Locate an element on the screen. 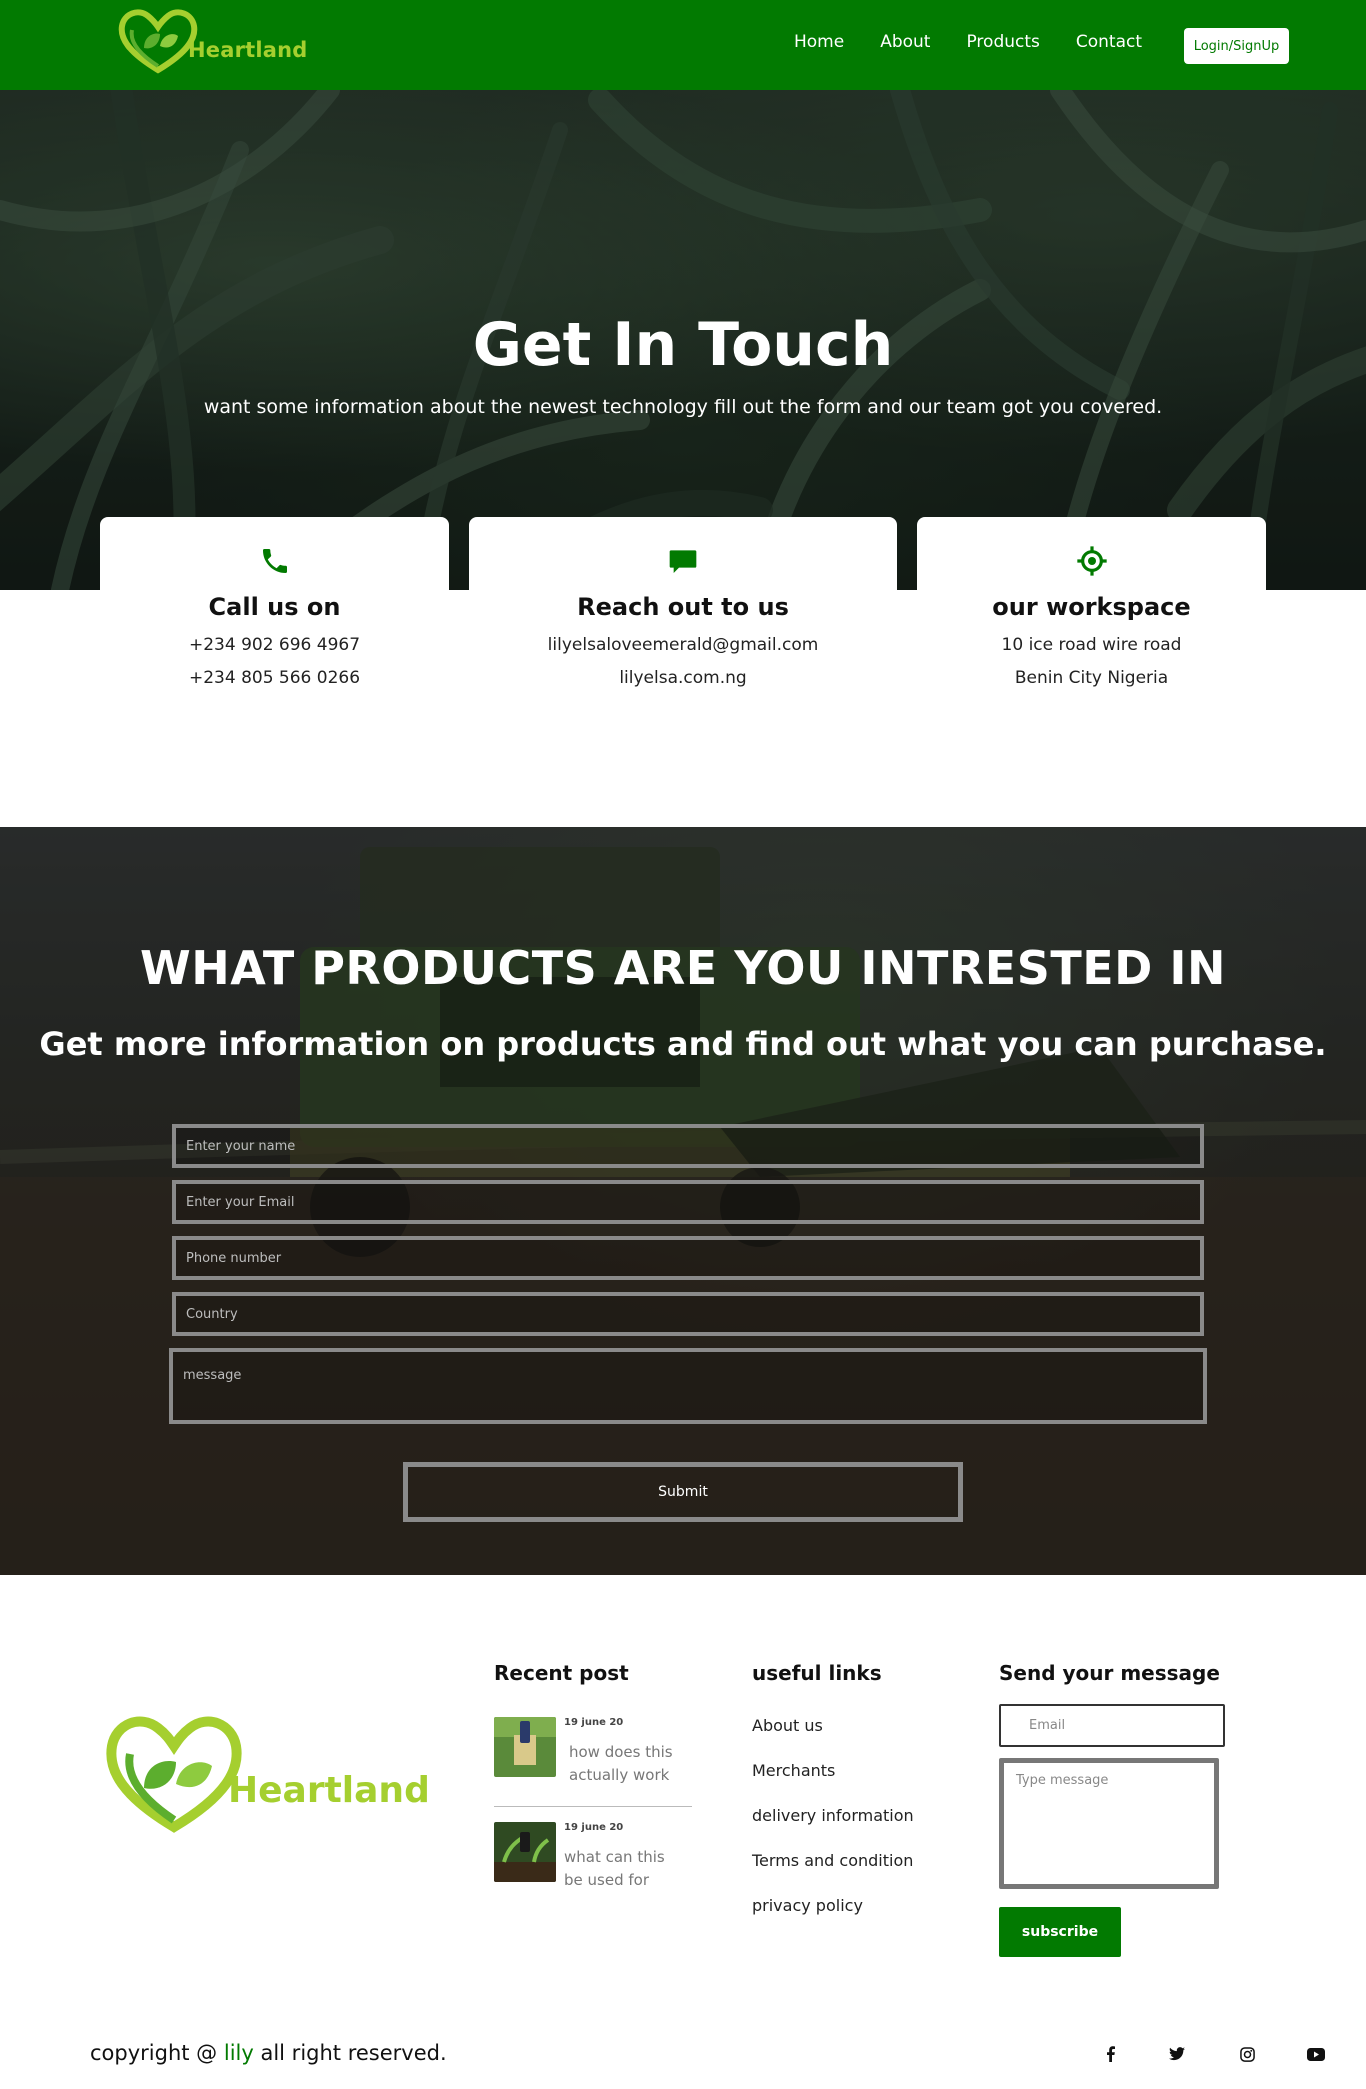 The width and height of the screenshot is (1366, 2089). send-message-title: Send your message is located at coordinates (1109, 1673).